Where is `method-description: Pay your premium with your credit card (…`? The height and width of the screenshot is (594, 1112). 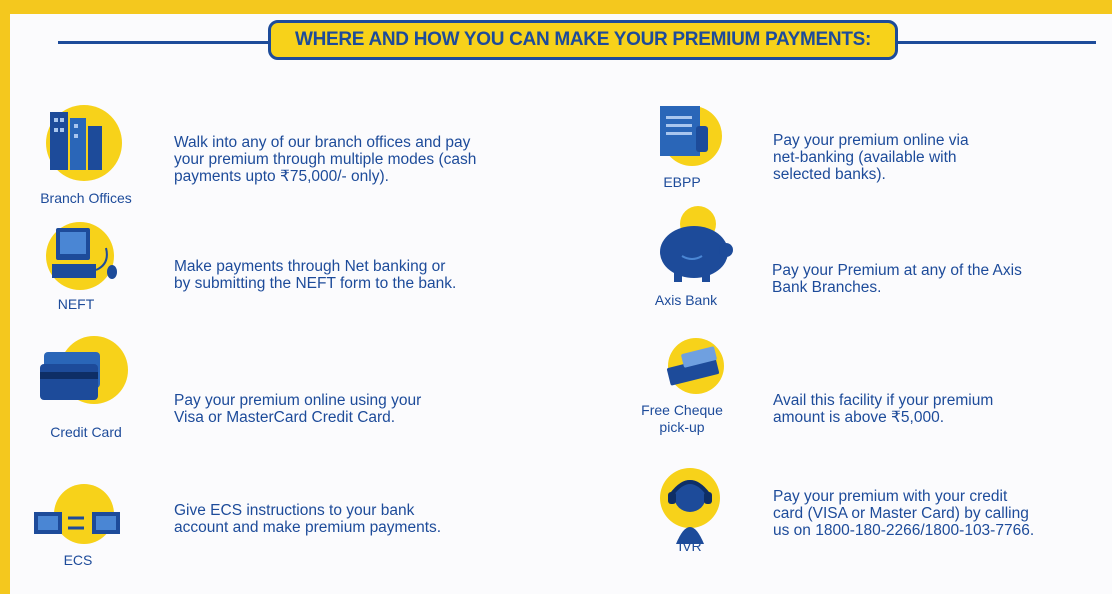
method-description: Pay your premium with your credit card (… is located at coordinates (904, 513).